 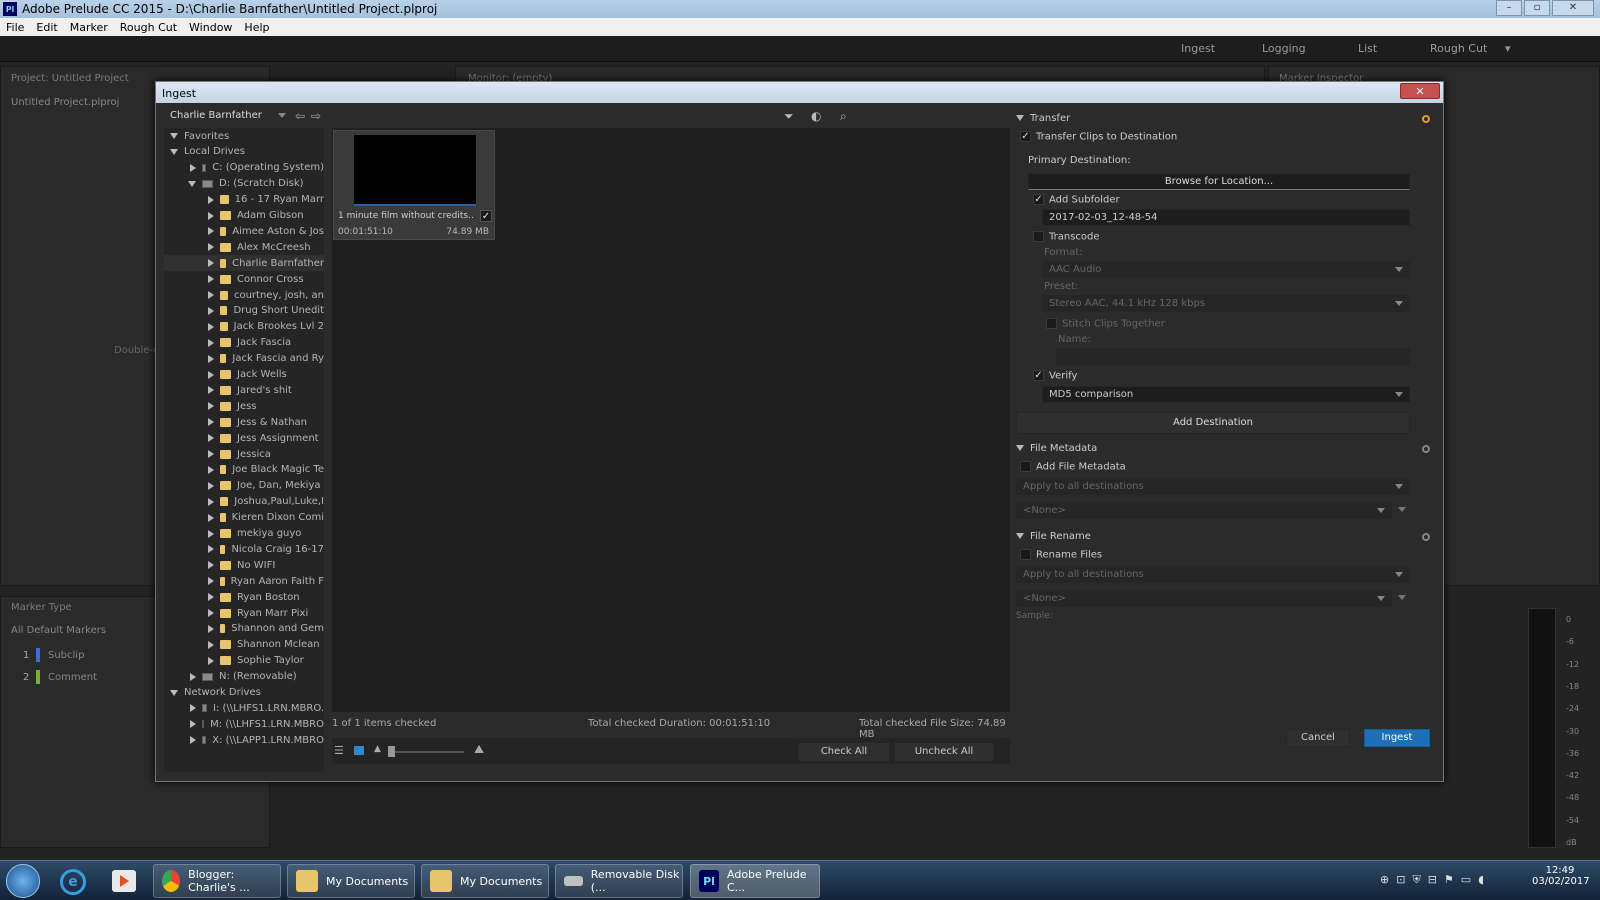 I want to click on verify-checkbox: ✓, so click(x=1038, y=375).